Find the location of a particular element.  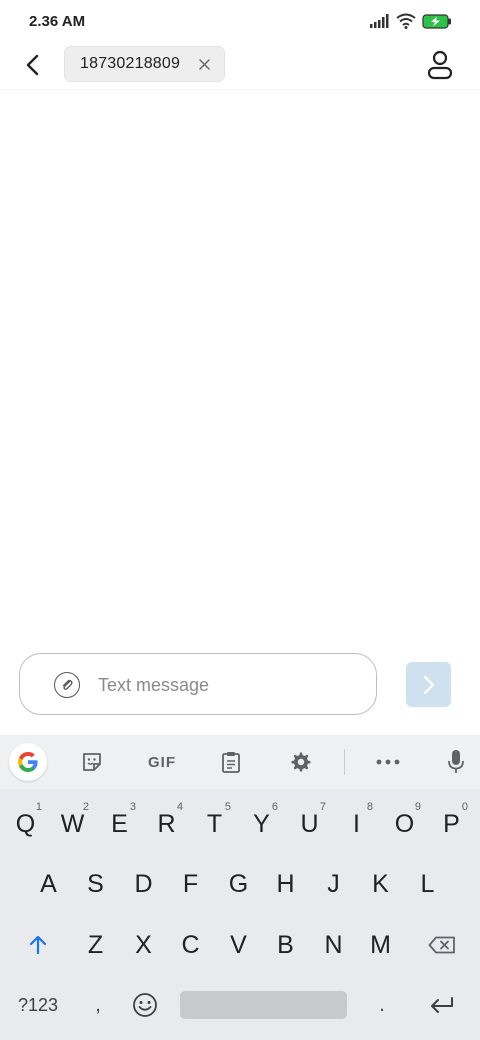

voice-input-button is located at coordinates (456, 762).